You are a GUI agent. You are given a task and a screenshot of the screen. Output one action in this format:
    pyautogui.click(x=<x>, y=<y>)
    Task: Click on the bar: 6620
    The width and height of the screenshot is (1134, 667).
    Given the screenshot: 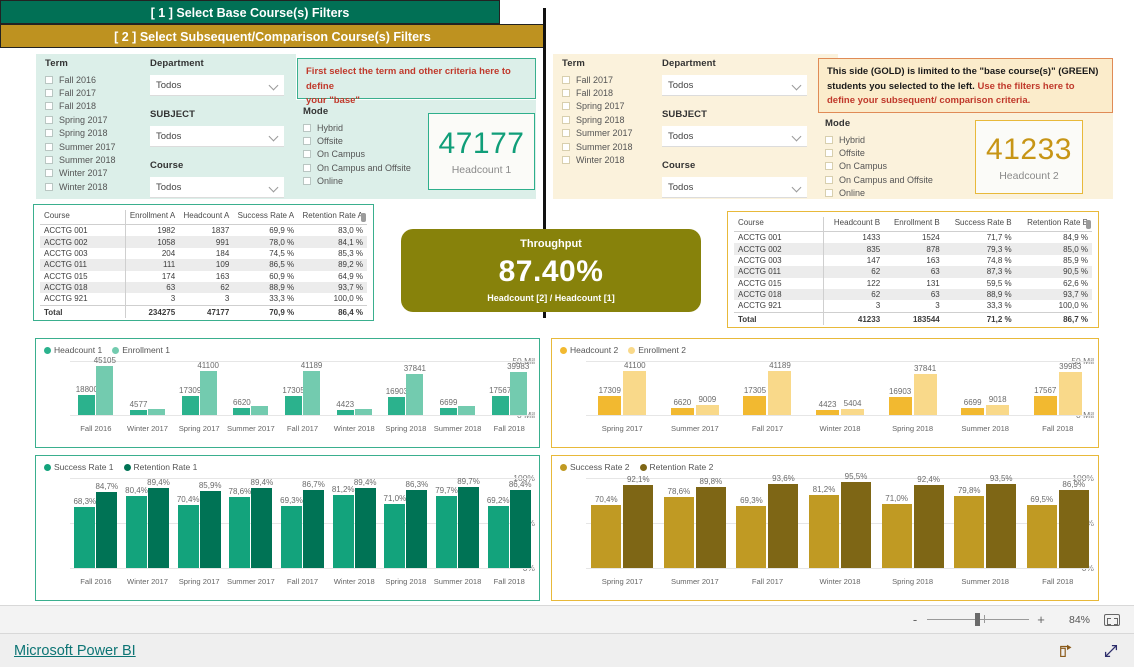 What is the action you would take?
    pyautogui.click(x=682, y=406)
    